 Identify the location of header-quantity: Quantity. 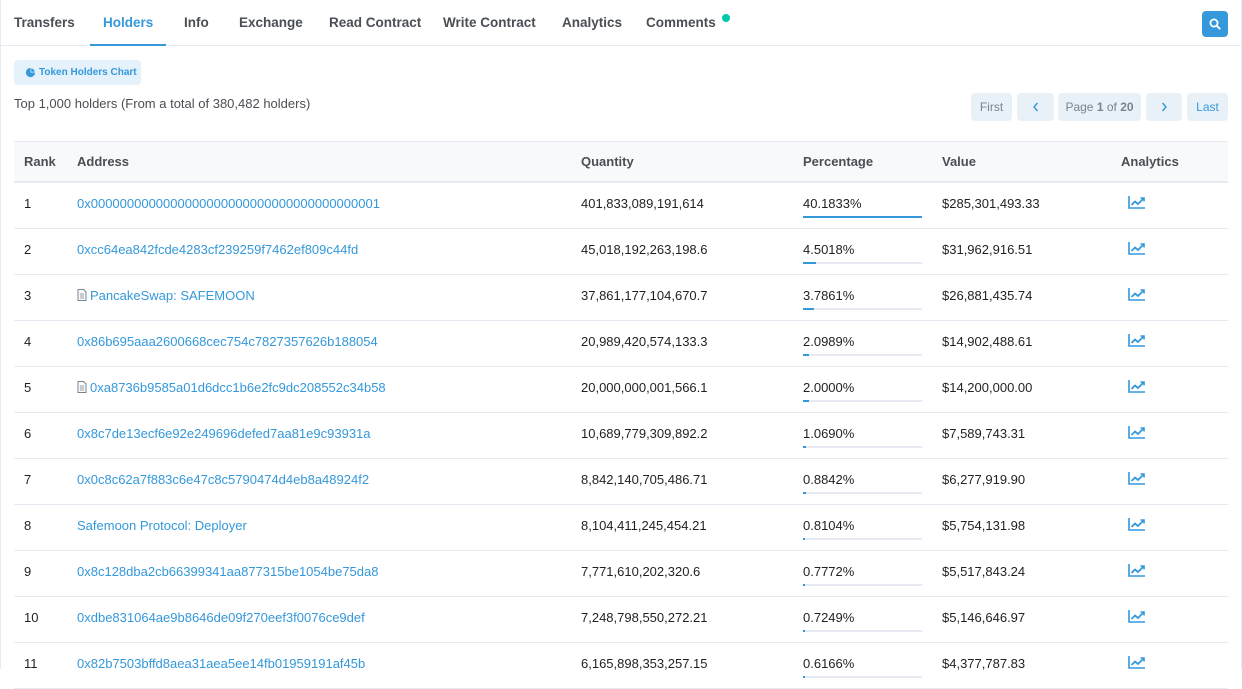
(607, 162).